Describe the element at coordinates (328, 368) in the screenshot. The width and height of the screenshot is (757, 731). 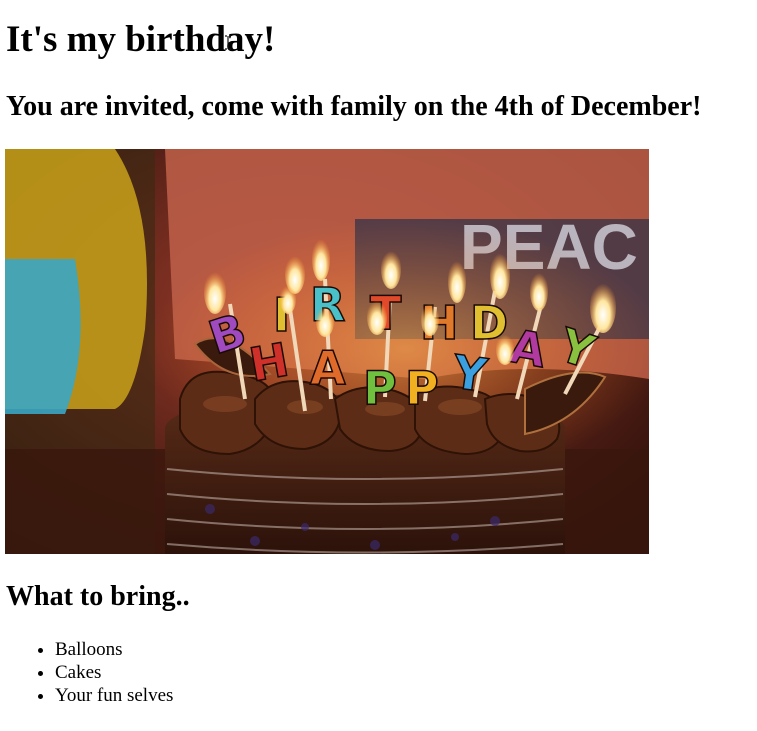
I see `svg-text: A` at that location.